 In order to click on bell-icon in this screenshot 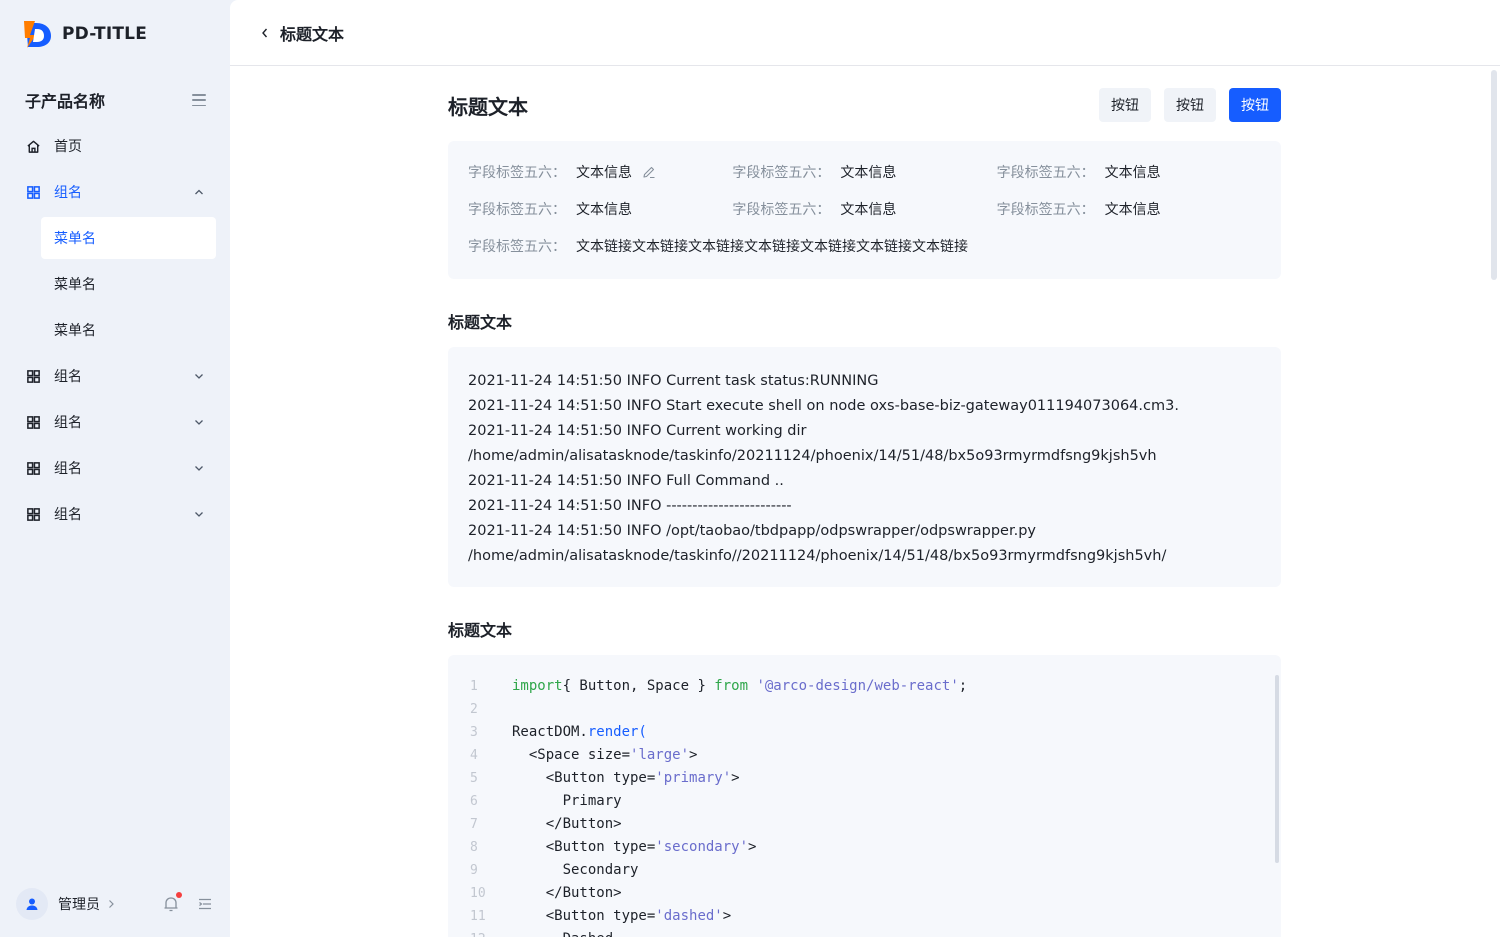, I will do `click(171, 904)`.